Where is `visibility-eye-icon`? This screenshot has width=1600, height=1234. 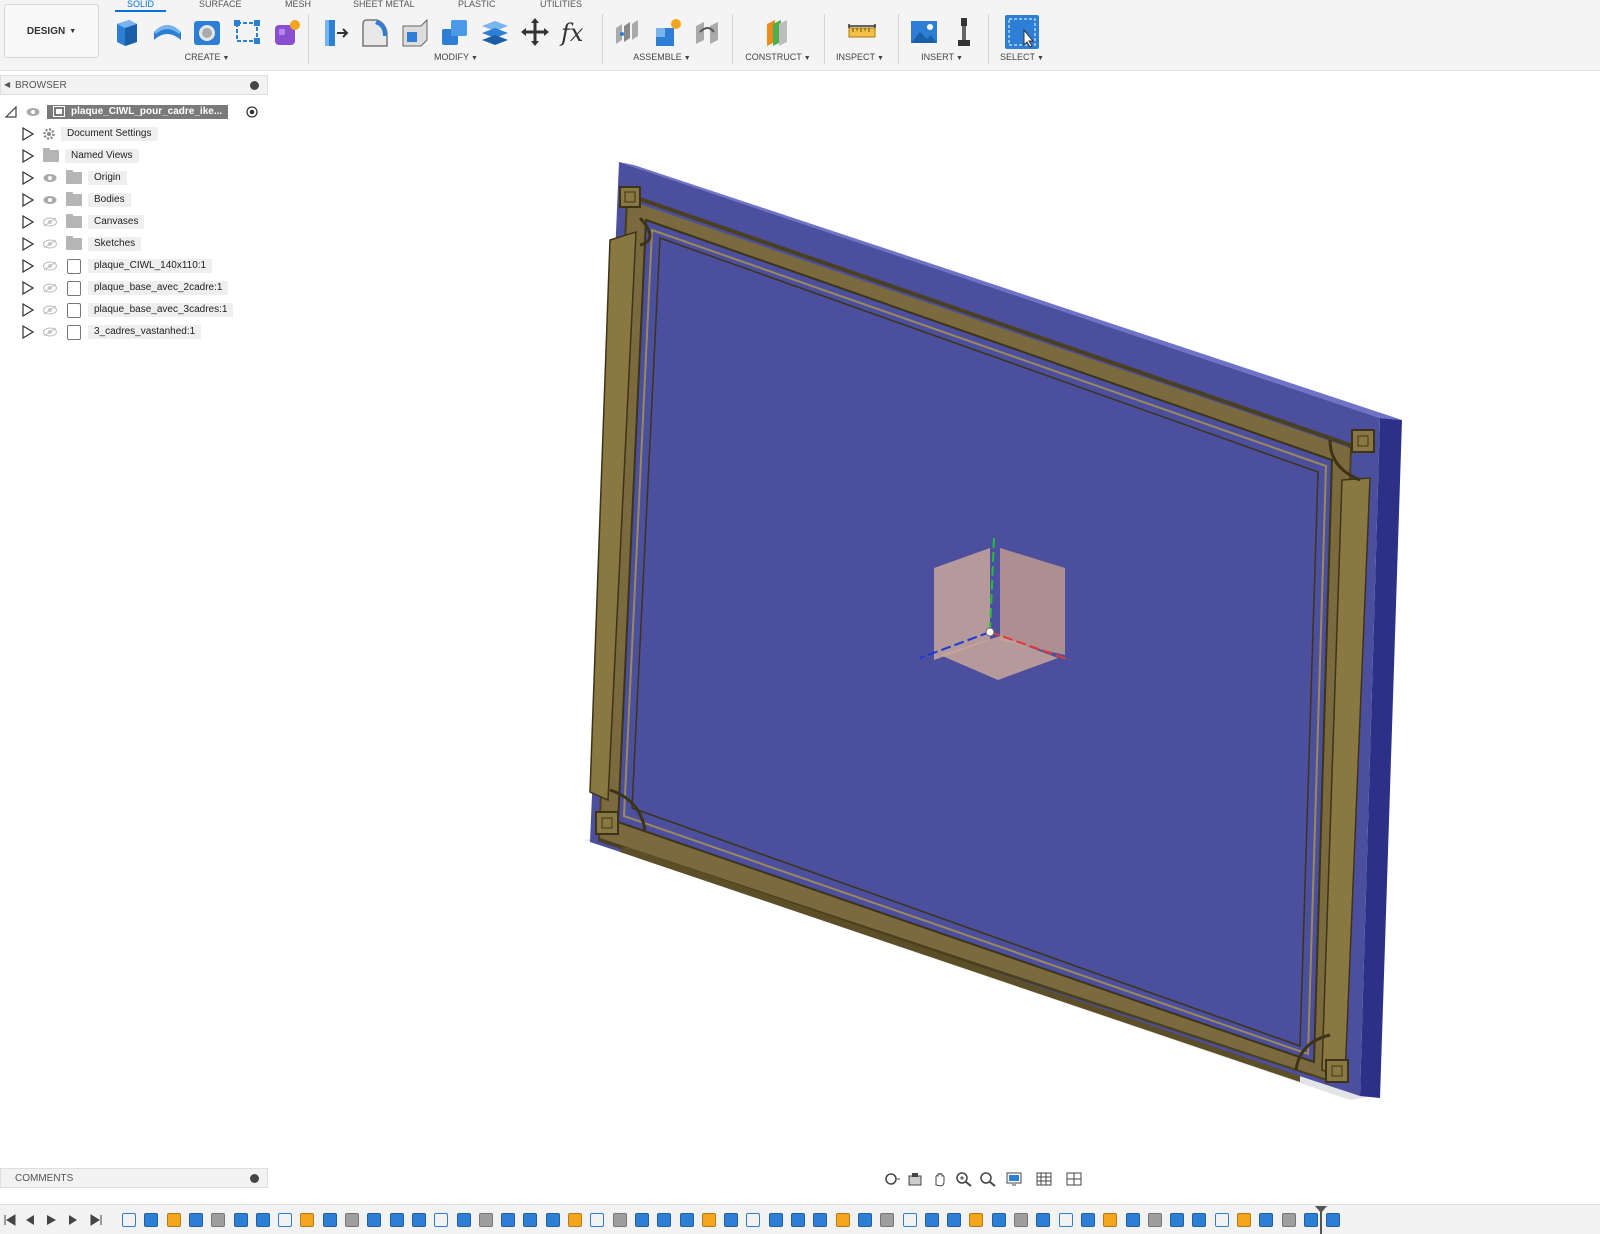 visibility-eye-icon is located at coordinates (33, 112).